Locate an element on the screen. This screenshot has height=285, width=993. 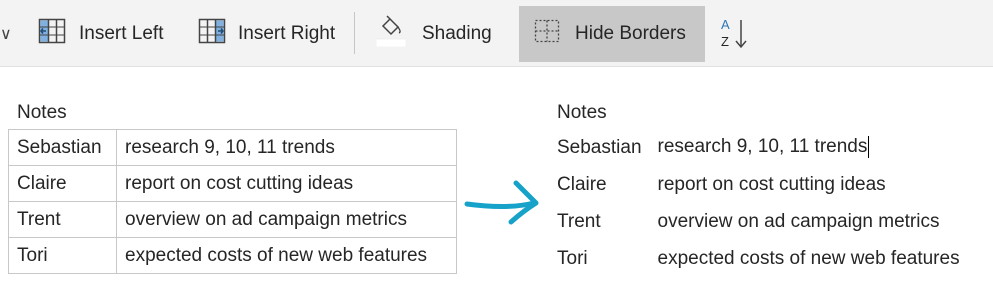
right-notes-title: Notes is located at coordinates (582, 112).